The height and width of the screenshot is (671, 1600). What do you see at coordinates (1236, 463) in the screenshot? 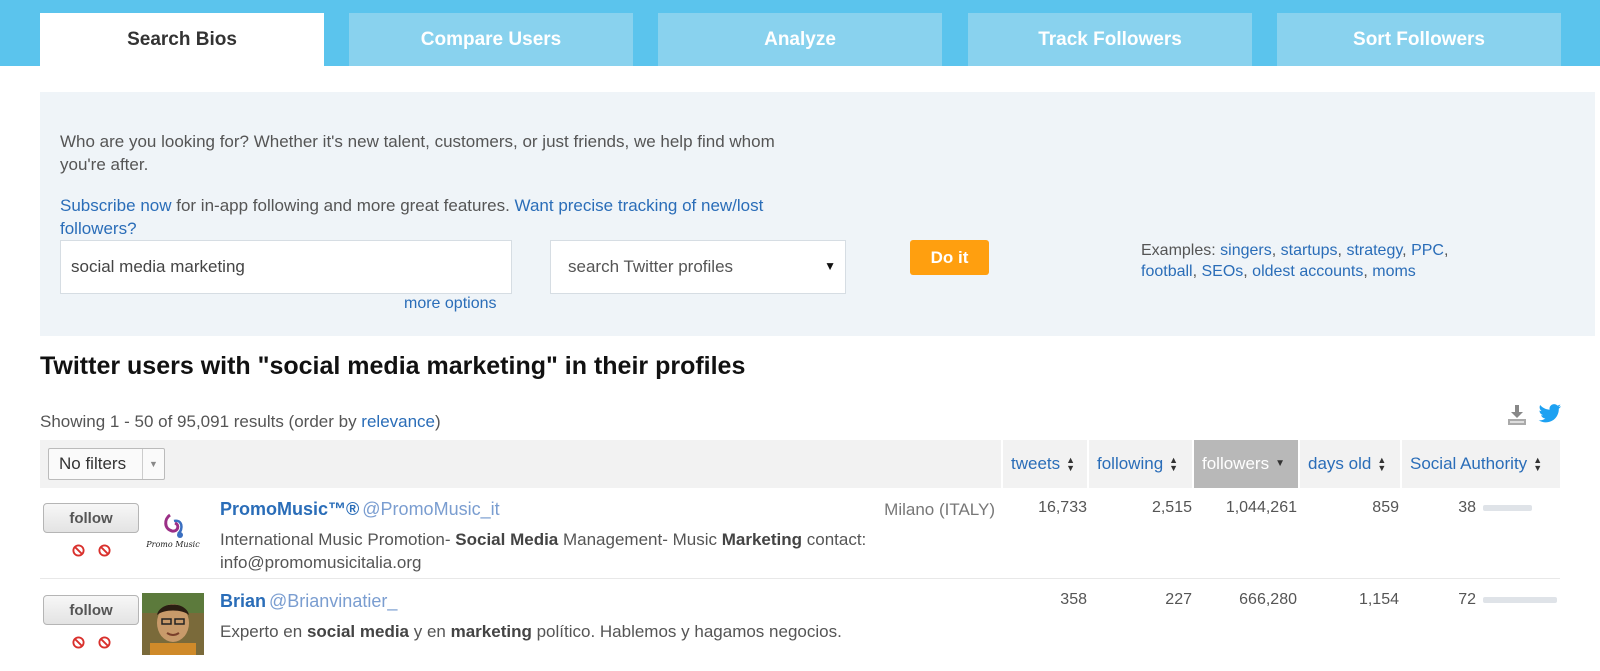
I see `column-label: followers` at bounding box center [1236, 463].